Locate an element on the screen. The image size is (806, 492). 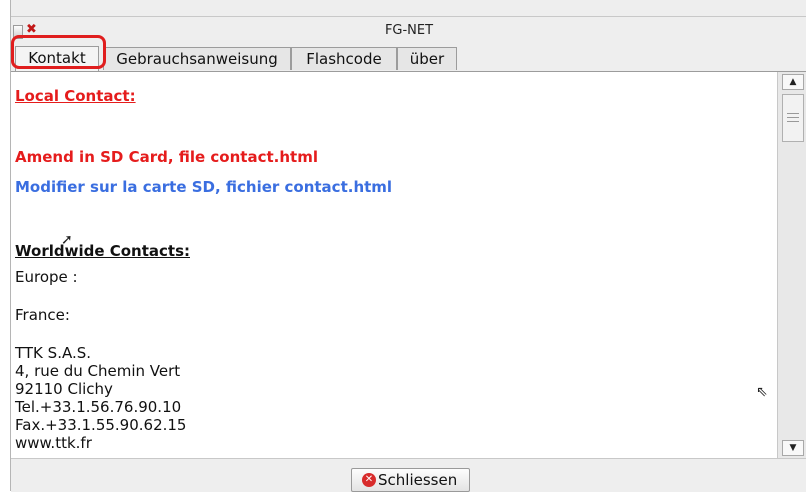
window-title: FG-NET is located at coordinates (409, 30).